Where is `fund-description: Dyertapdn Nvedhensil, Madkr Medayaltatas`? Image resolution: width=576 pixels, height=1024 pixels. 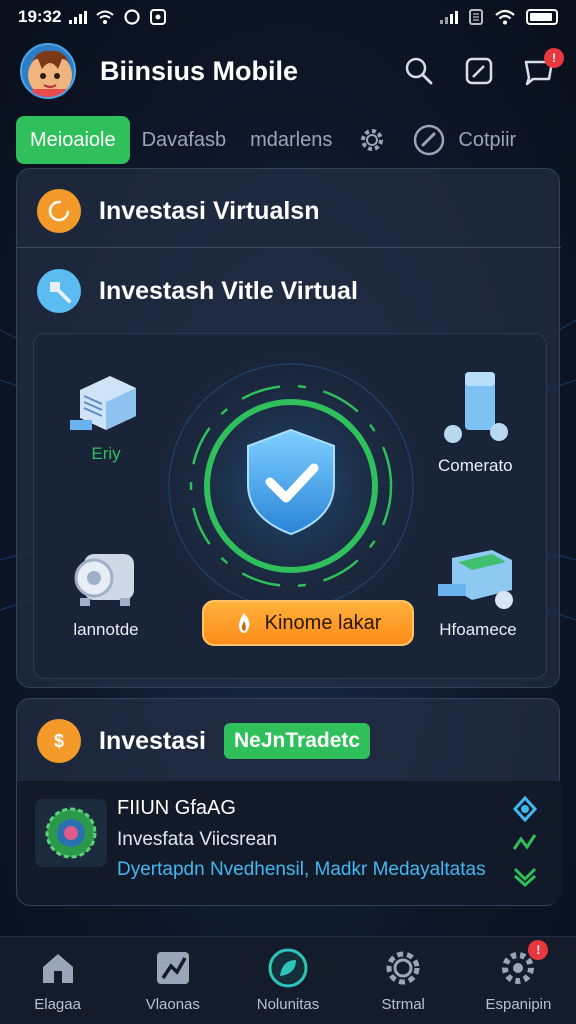 fund-description: Dyertapdn Nvedhensil, Madkr Medayaltatas is located at coordinates (301, 869).